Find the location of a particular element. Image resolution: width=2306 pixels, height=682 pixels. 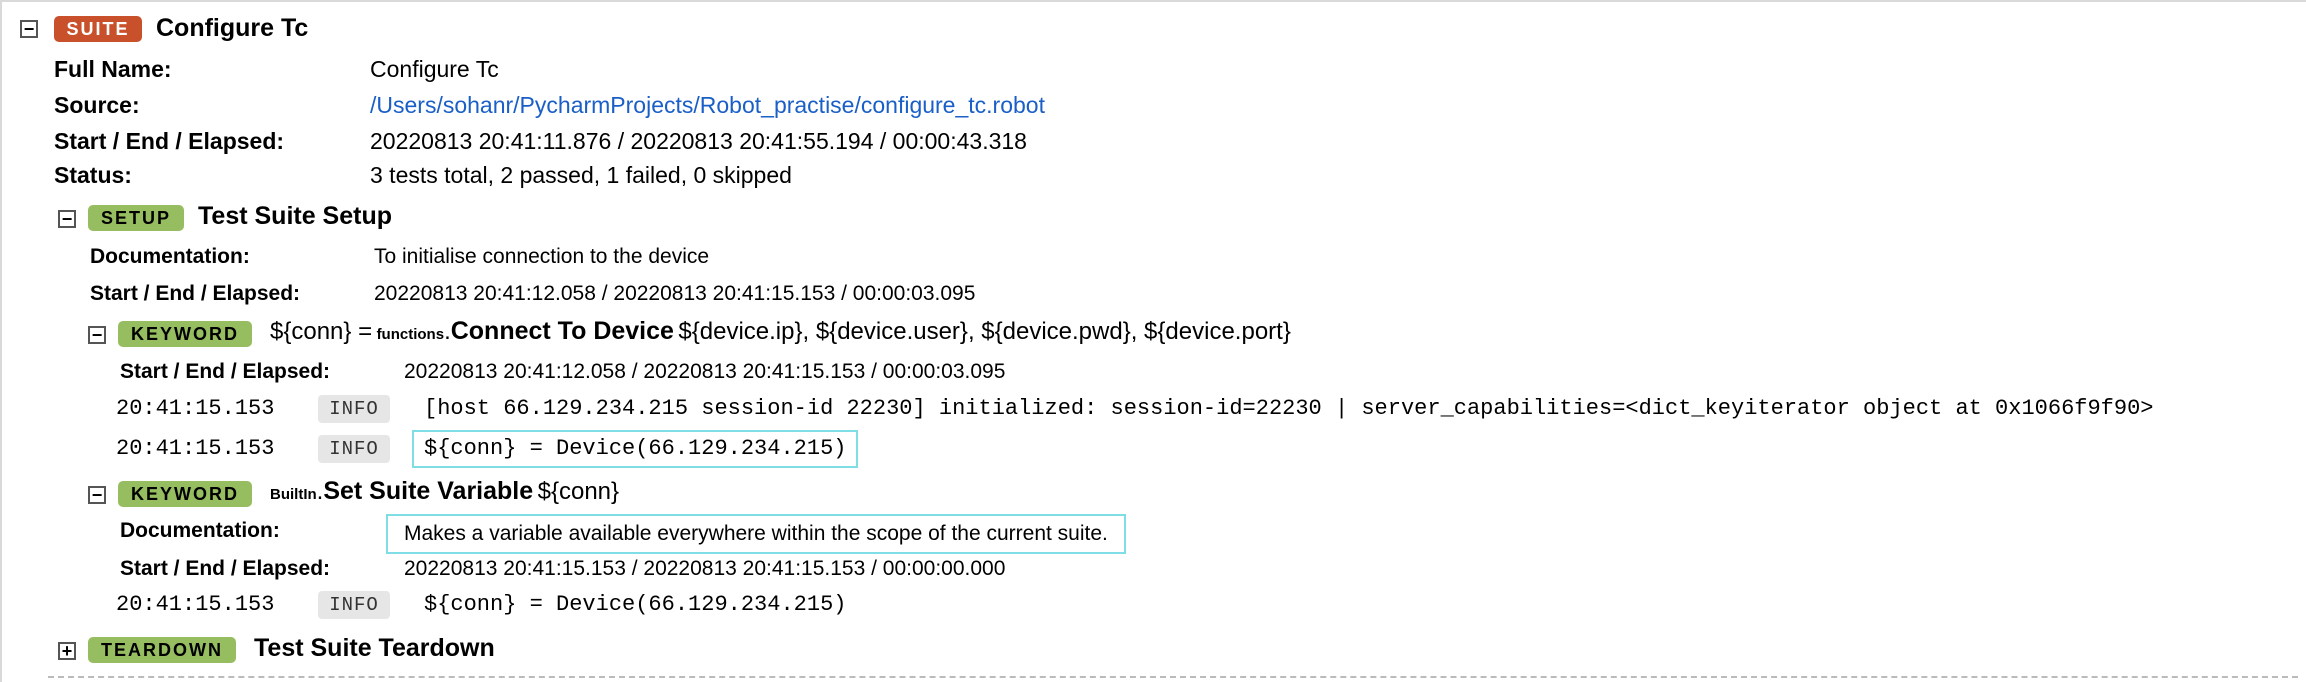

keyword1-name: Connect To Device is located at coordinates (562, 331).